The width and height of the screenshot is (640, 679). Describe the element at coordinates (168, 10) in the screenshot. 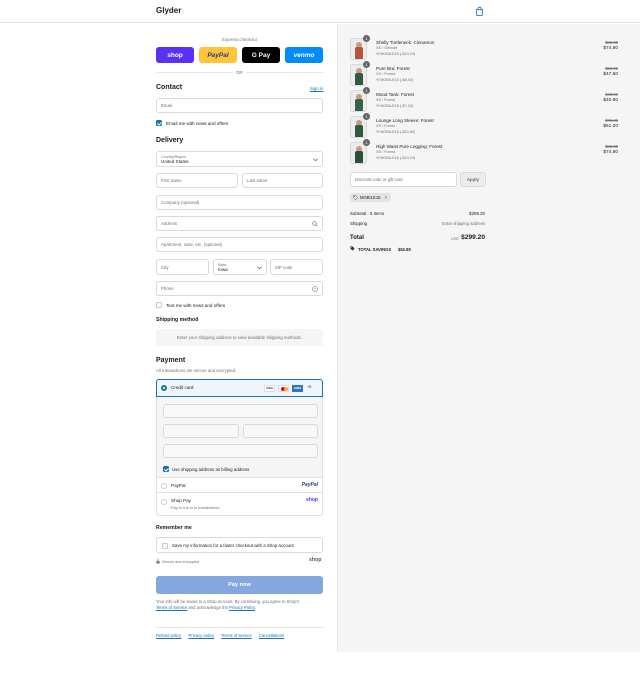

I see `brand-logo: Glyder` at that location.